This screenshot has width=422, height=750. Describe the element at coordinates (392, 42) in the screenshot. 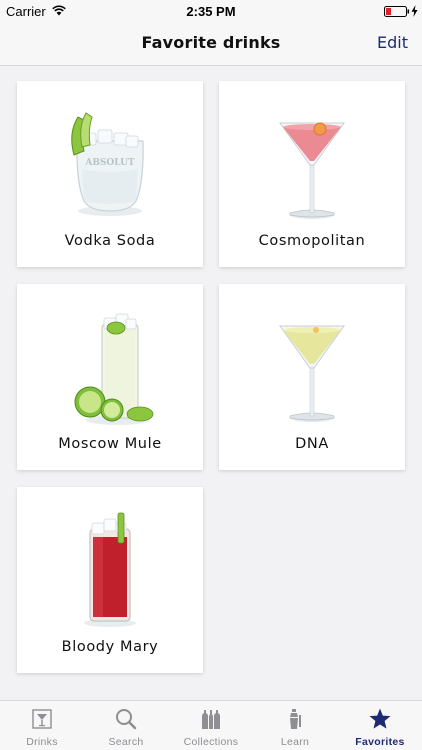

I see `edit-button: Edit` at that location.